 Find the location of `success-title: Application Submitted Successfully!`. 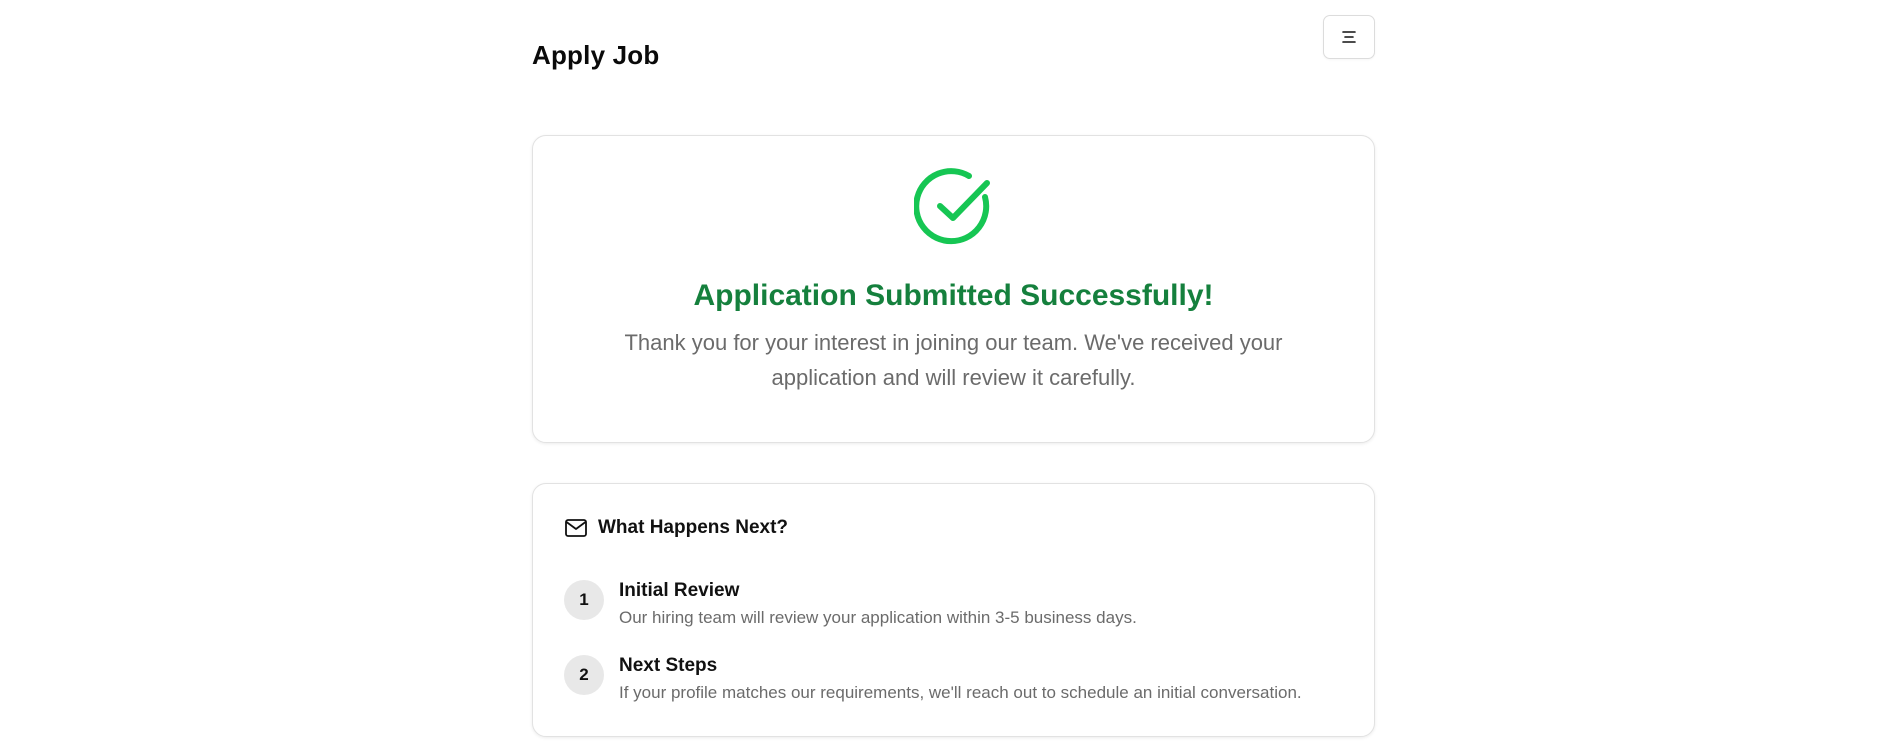

success-title: Application Submitted Successfully! is located at coordinates (953, 295).